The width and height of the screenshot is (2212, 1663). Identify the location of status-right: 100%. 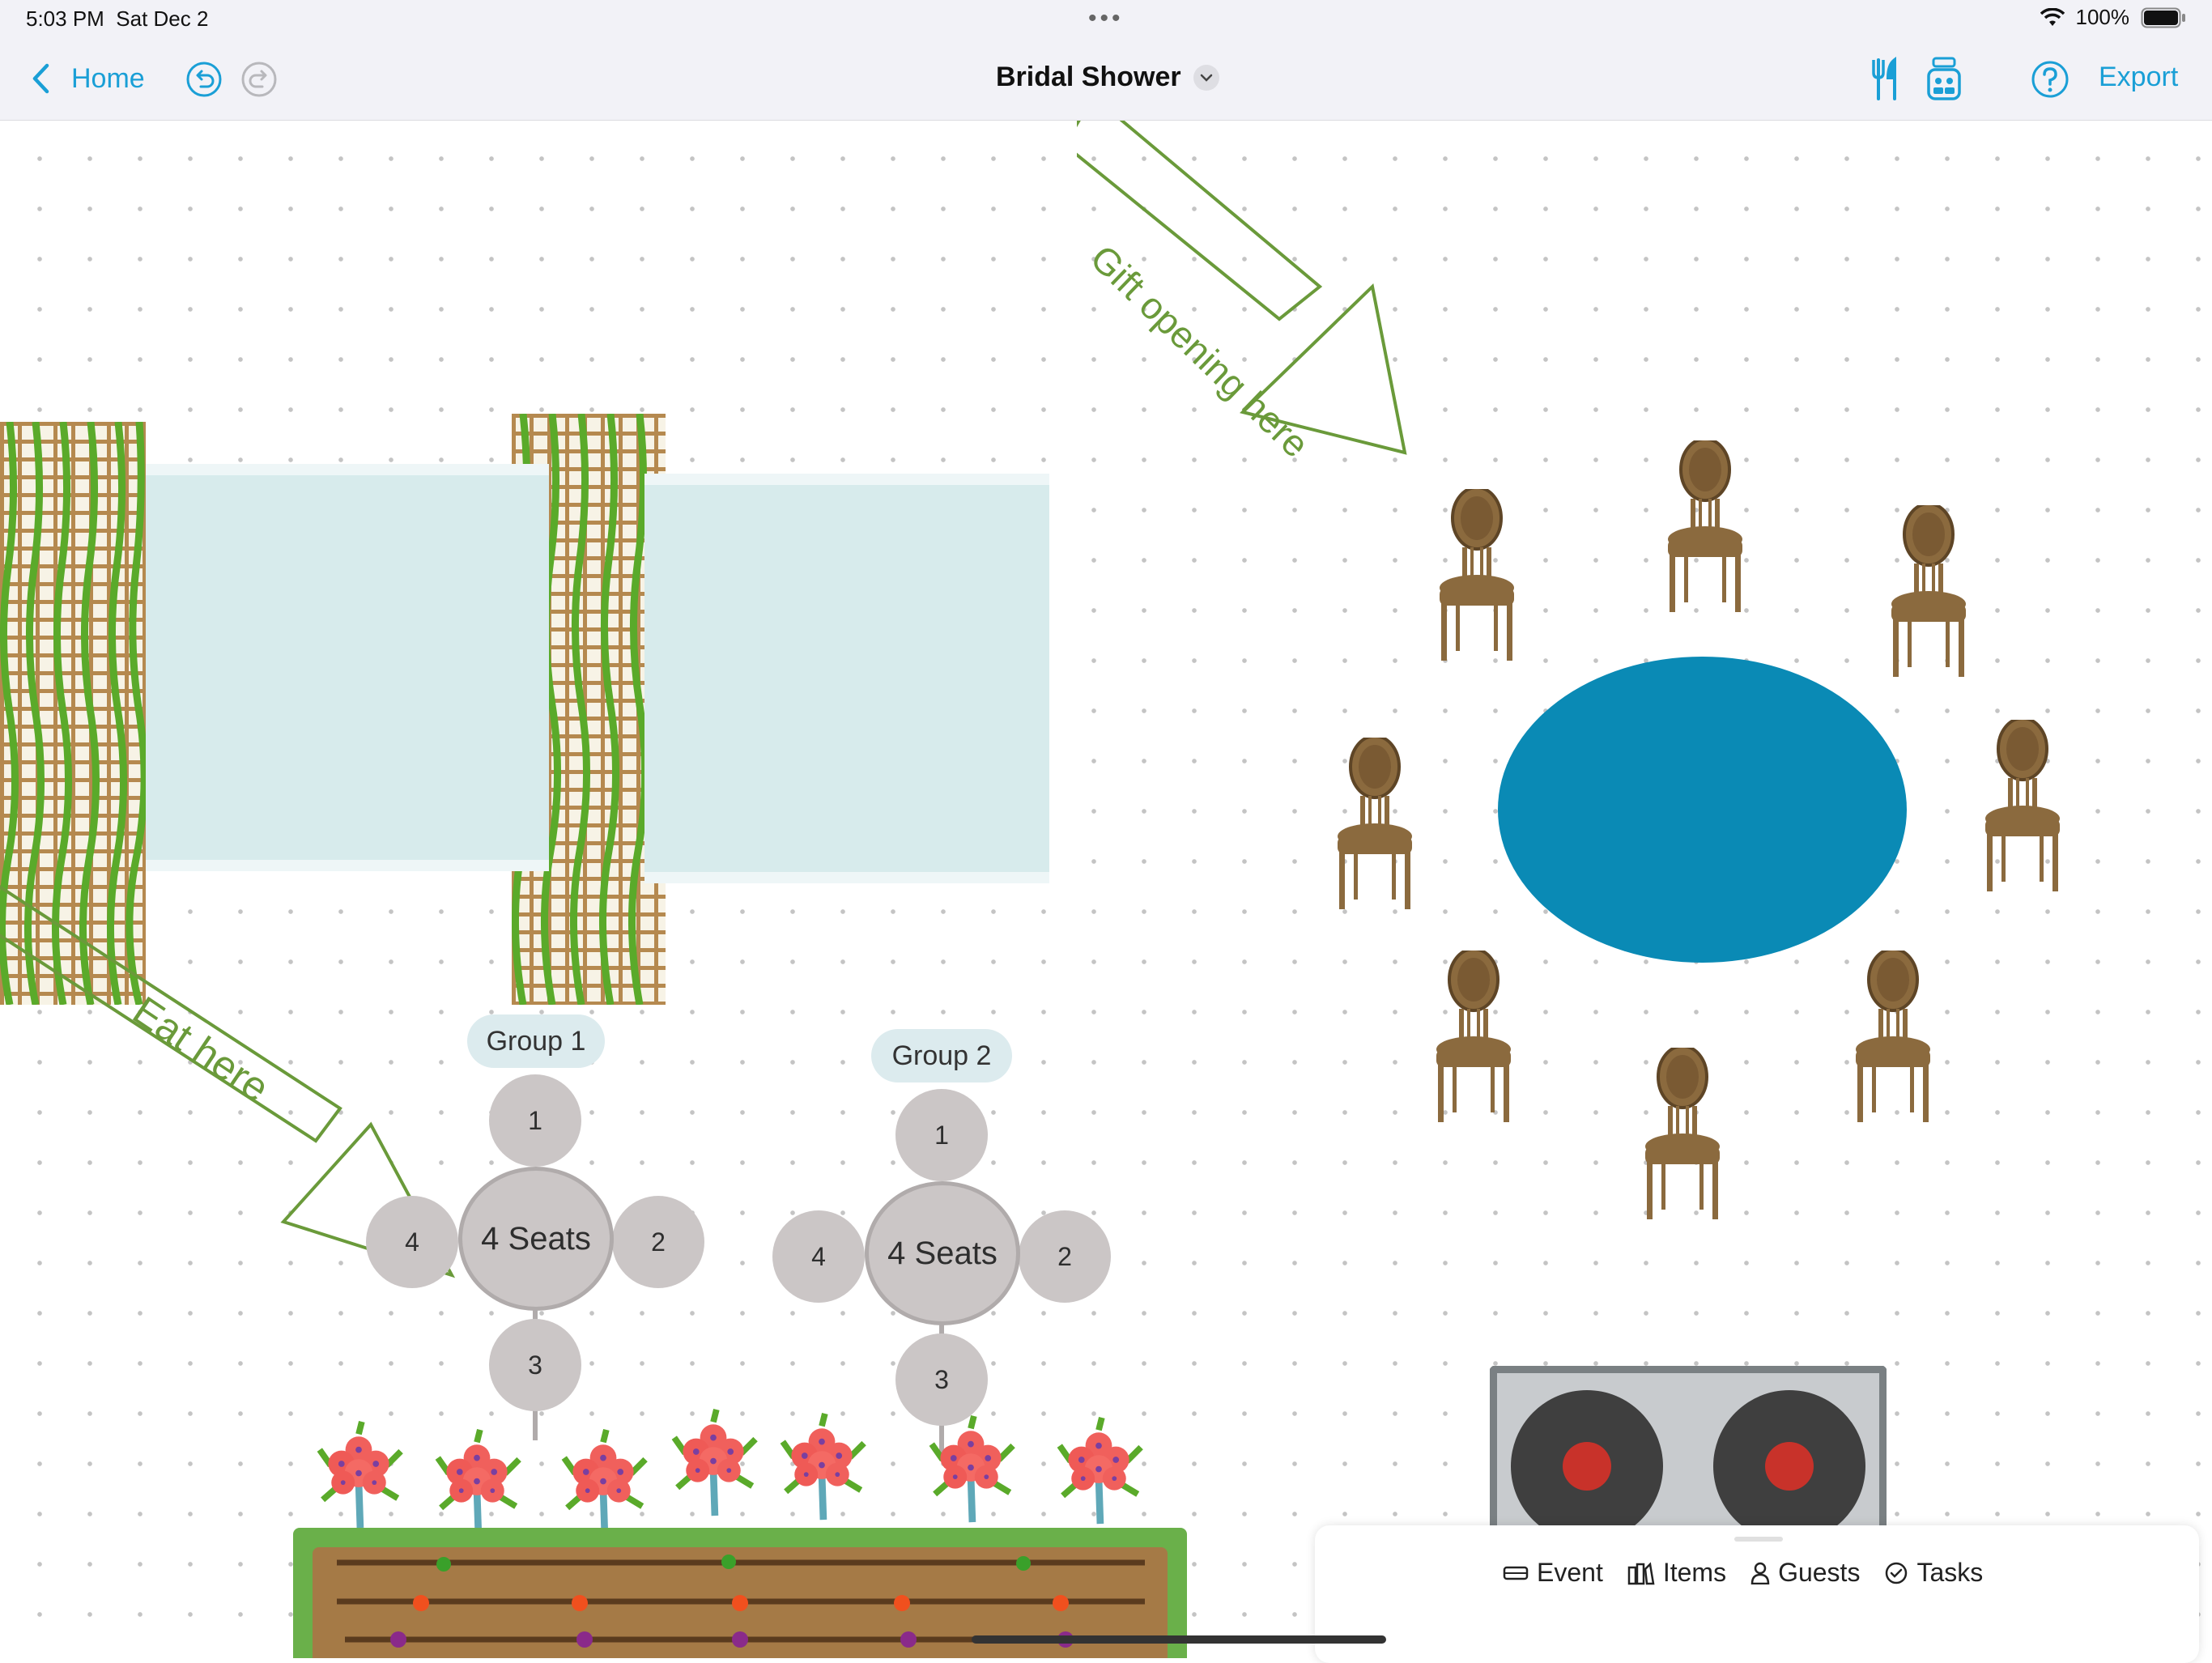
(2114, 17).